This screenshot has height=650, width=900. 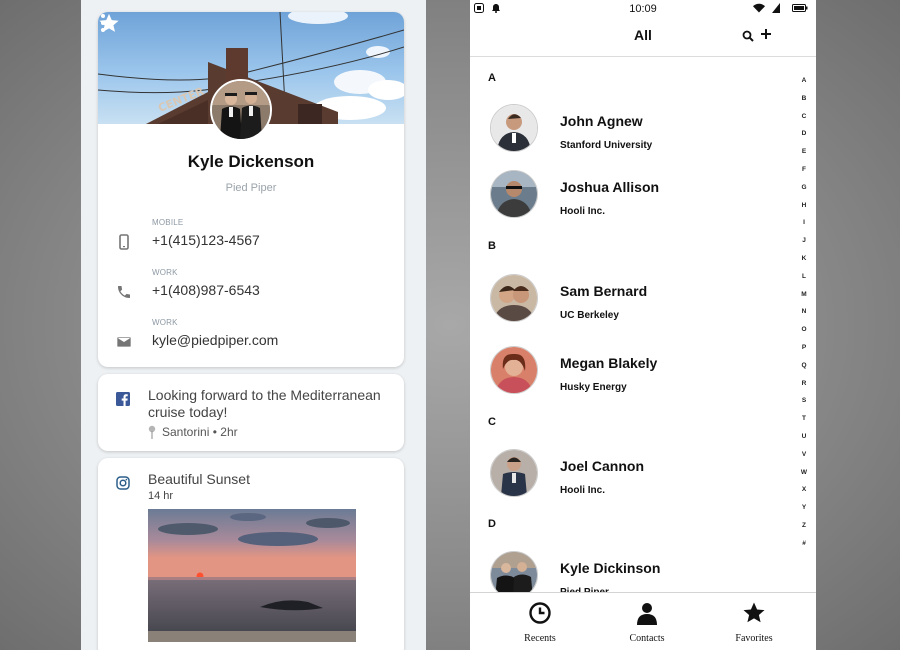 I want to click on bottom-navigation: Recents Contacts Favorites, so click(x=643, y=621).